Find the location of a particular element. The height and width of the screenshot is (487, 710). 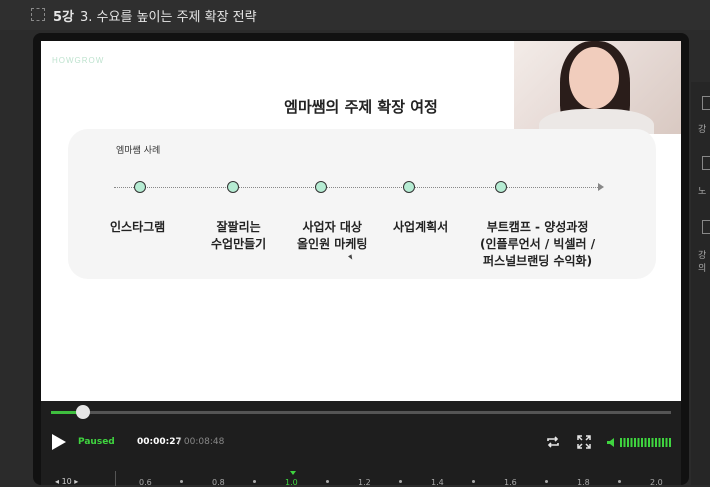

playback-status: Paused is located at coordinates (96, 442).